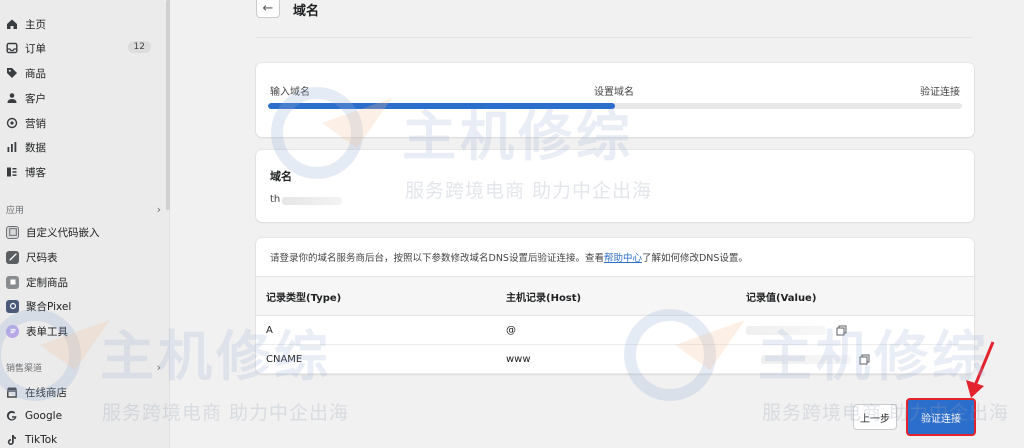 This screenshot has height=448, width=1024. Describe the element at coordinates (12, 331) in the screenshot. I see `form-icon` at that location.